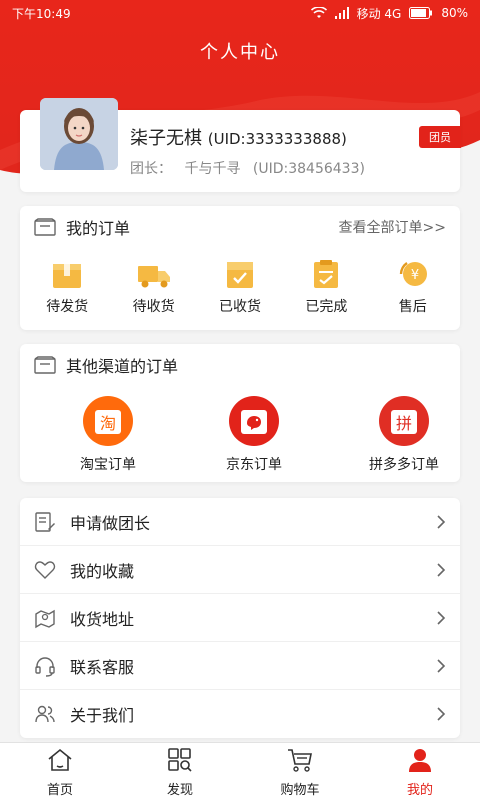 The width and height of the screenshot is (480, 800). I want to click on map-pin-icon, so click(45, 618).